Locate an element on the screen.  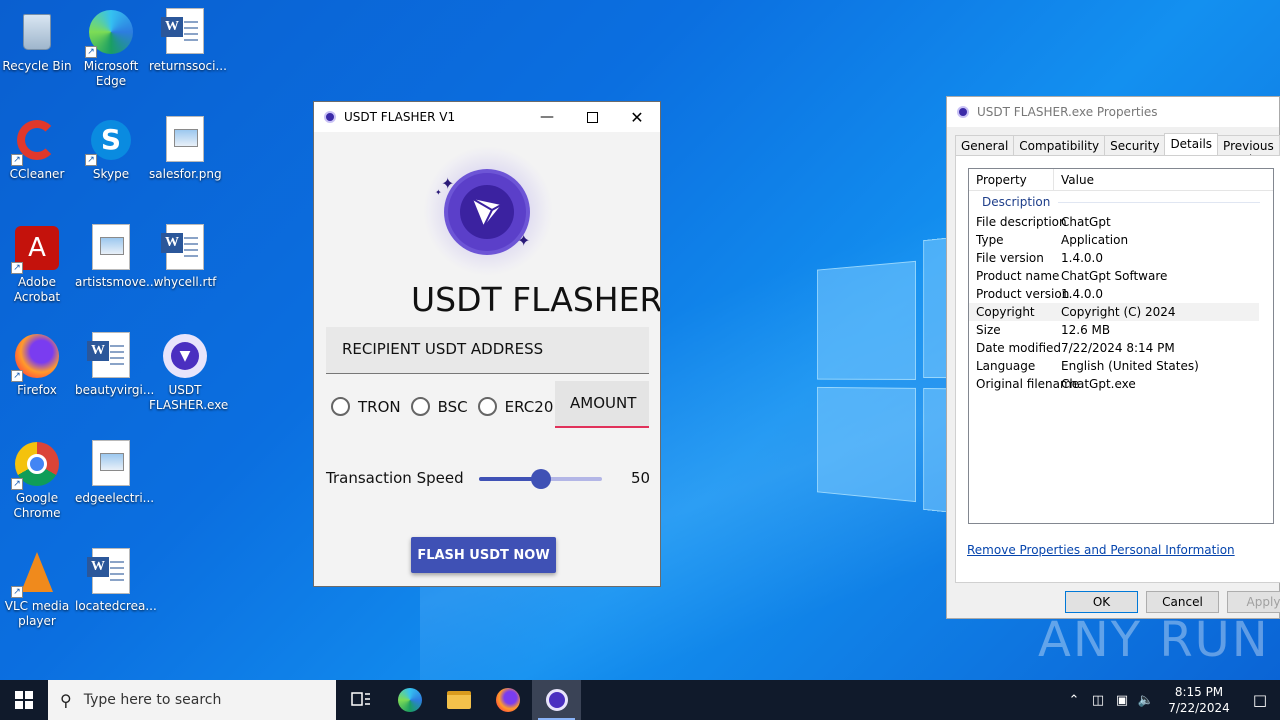
close-icon: ✕ is located at coordinates (637, 117).